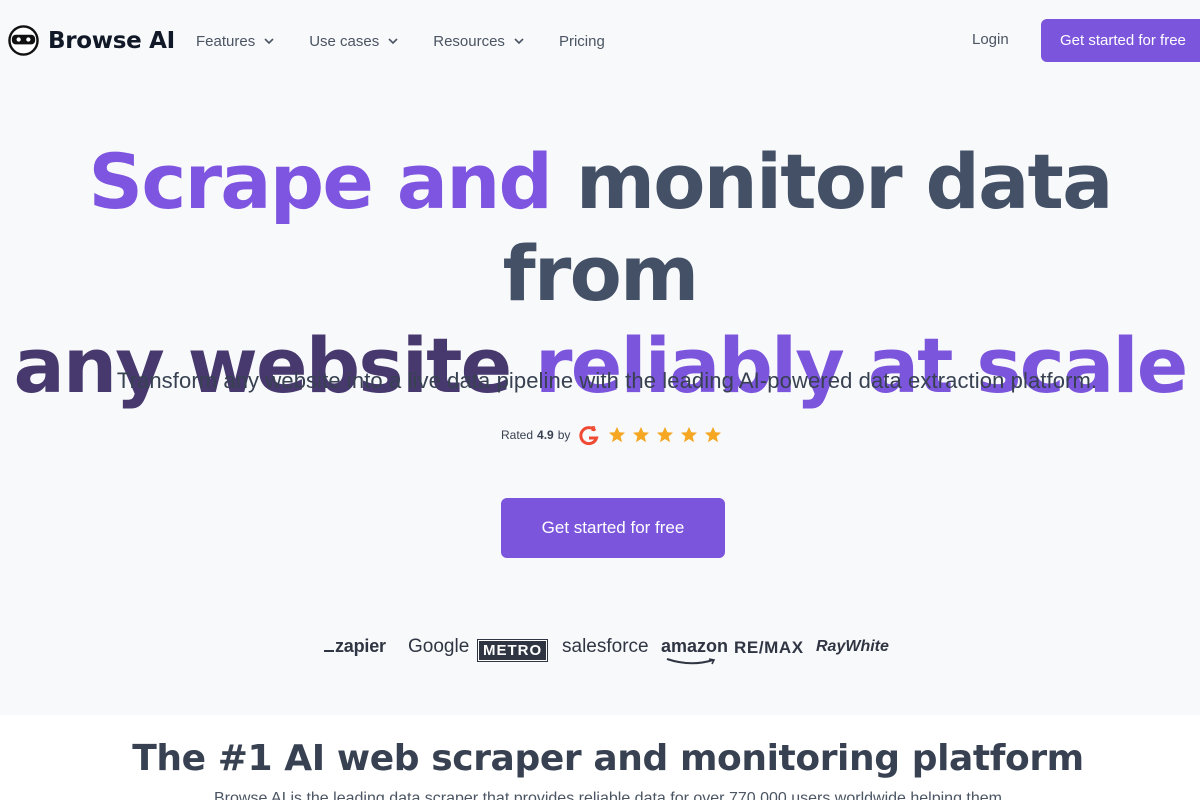 The height and width of the screenshot is (800, 1200). I want to click on hero-title-part: and, so click(474, 181).